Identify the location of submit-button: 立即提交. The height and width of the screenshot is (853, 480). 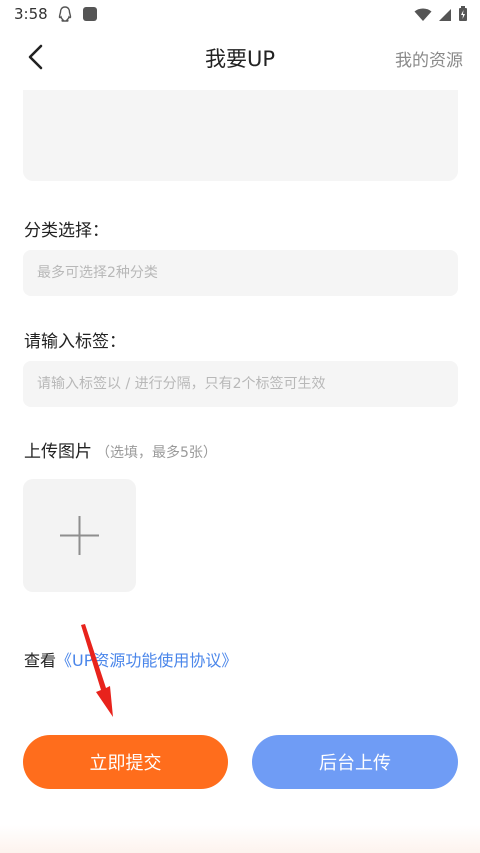
(125, 762).